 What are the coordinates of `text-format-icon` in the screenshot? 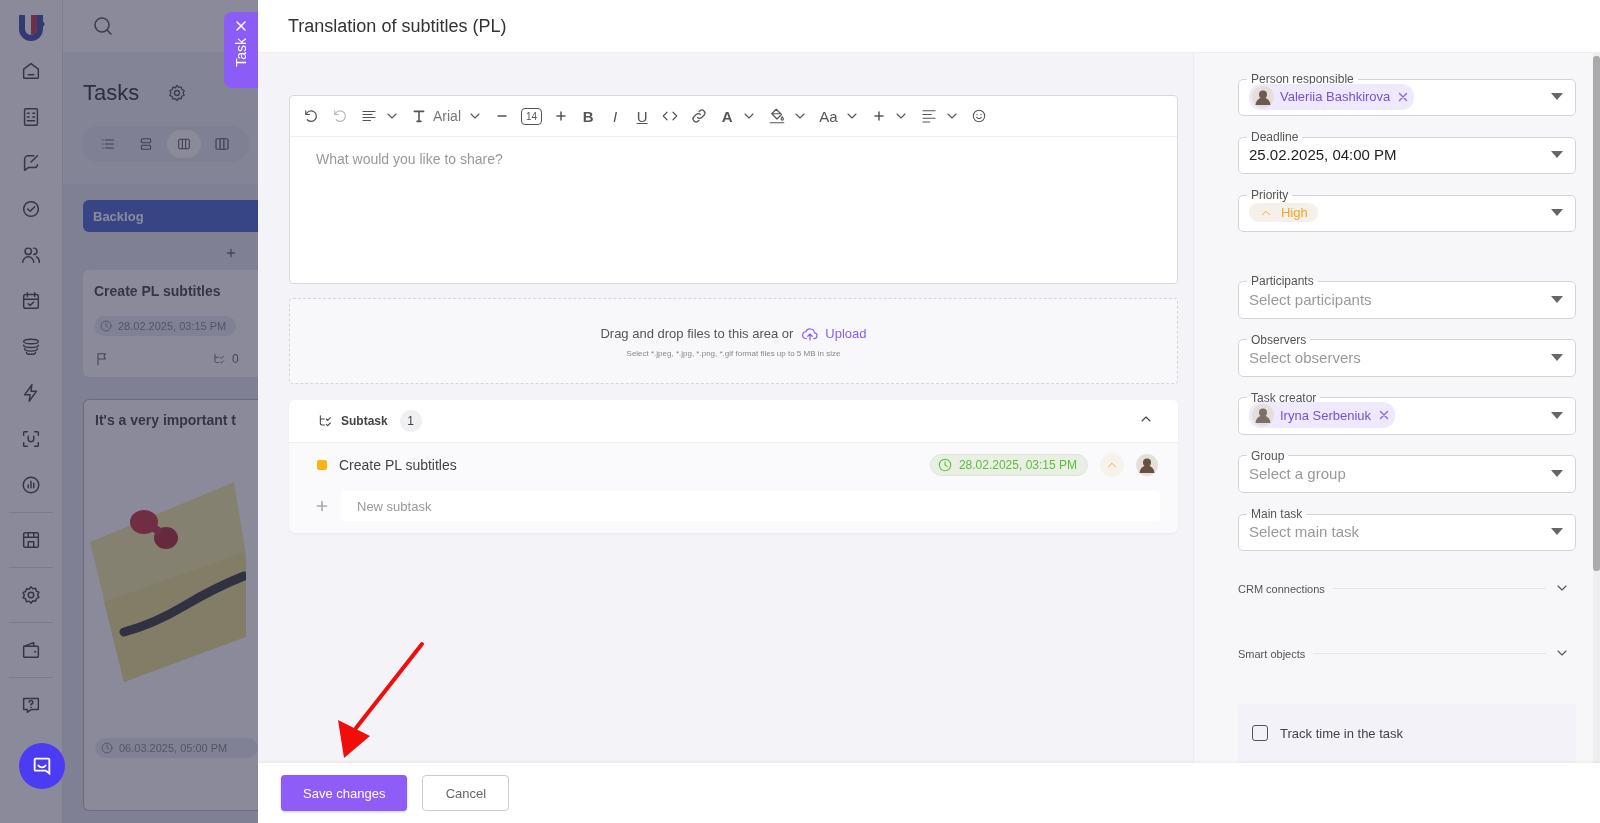 It's located at (419, 116).